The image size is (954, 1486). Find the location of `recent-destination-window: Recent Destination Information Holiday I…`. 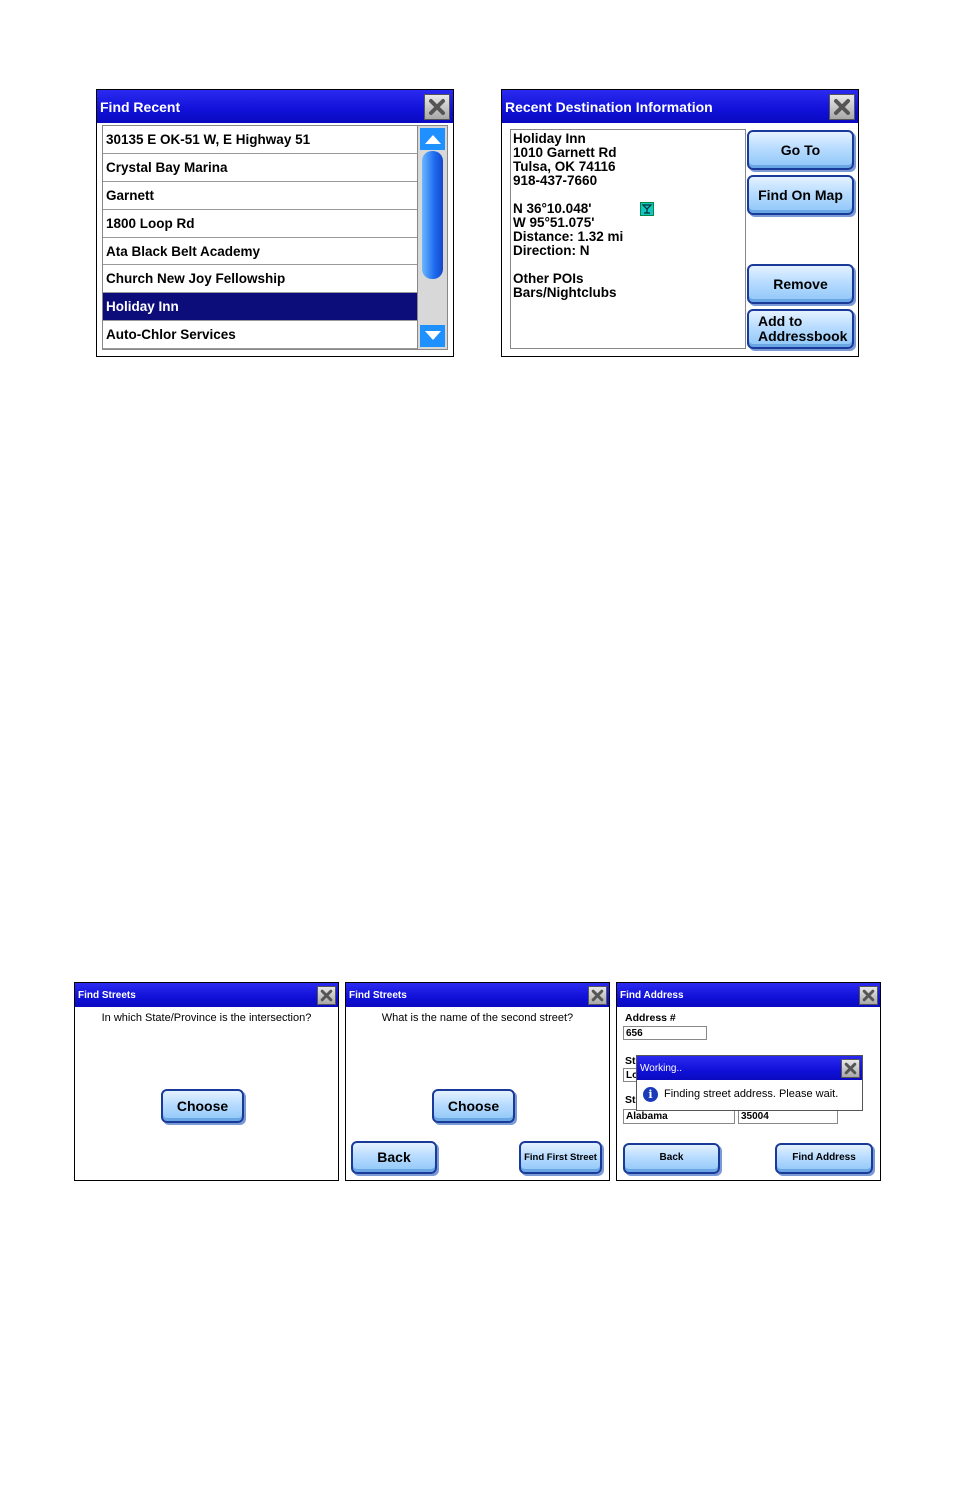

recent-destination-window: Recent Destination Information Holiday I… is located at coordinates (680, 223).